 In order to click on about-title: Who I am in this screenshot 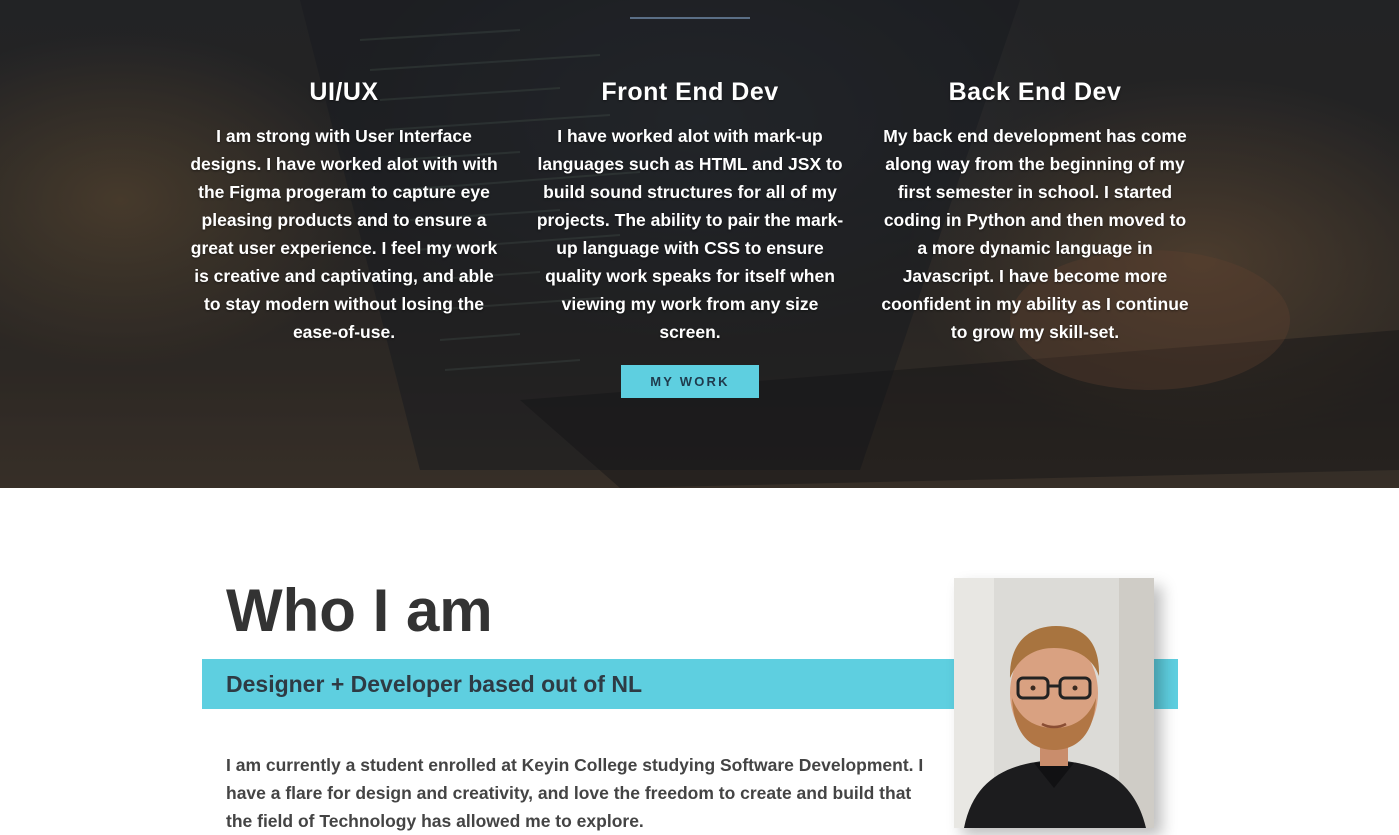, I will do `click(359, 610)`.